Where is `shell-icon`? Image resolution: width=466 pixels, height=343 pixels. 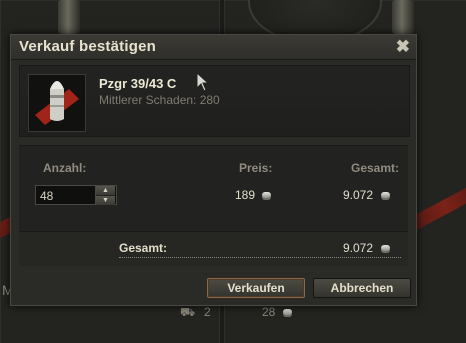
shell-icon is located at coordinates (57, 103).